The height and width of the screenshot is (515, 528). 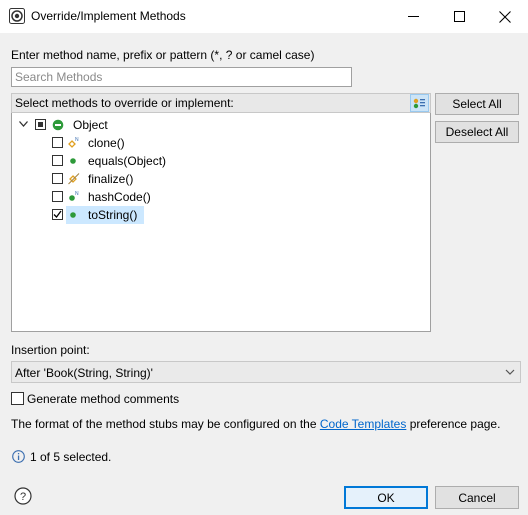 I want to click on close-icon, so click(x=505, y=16).